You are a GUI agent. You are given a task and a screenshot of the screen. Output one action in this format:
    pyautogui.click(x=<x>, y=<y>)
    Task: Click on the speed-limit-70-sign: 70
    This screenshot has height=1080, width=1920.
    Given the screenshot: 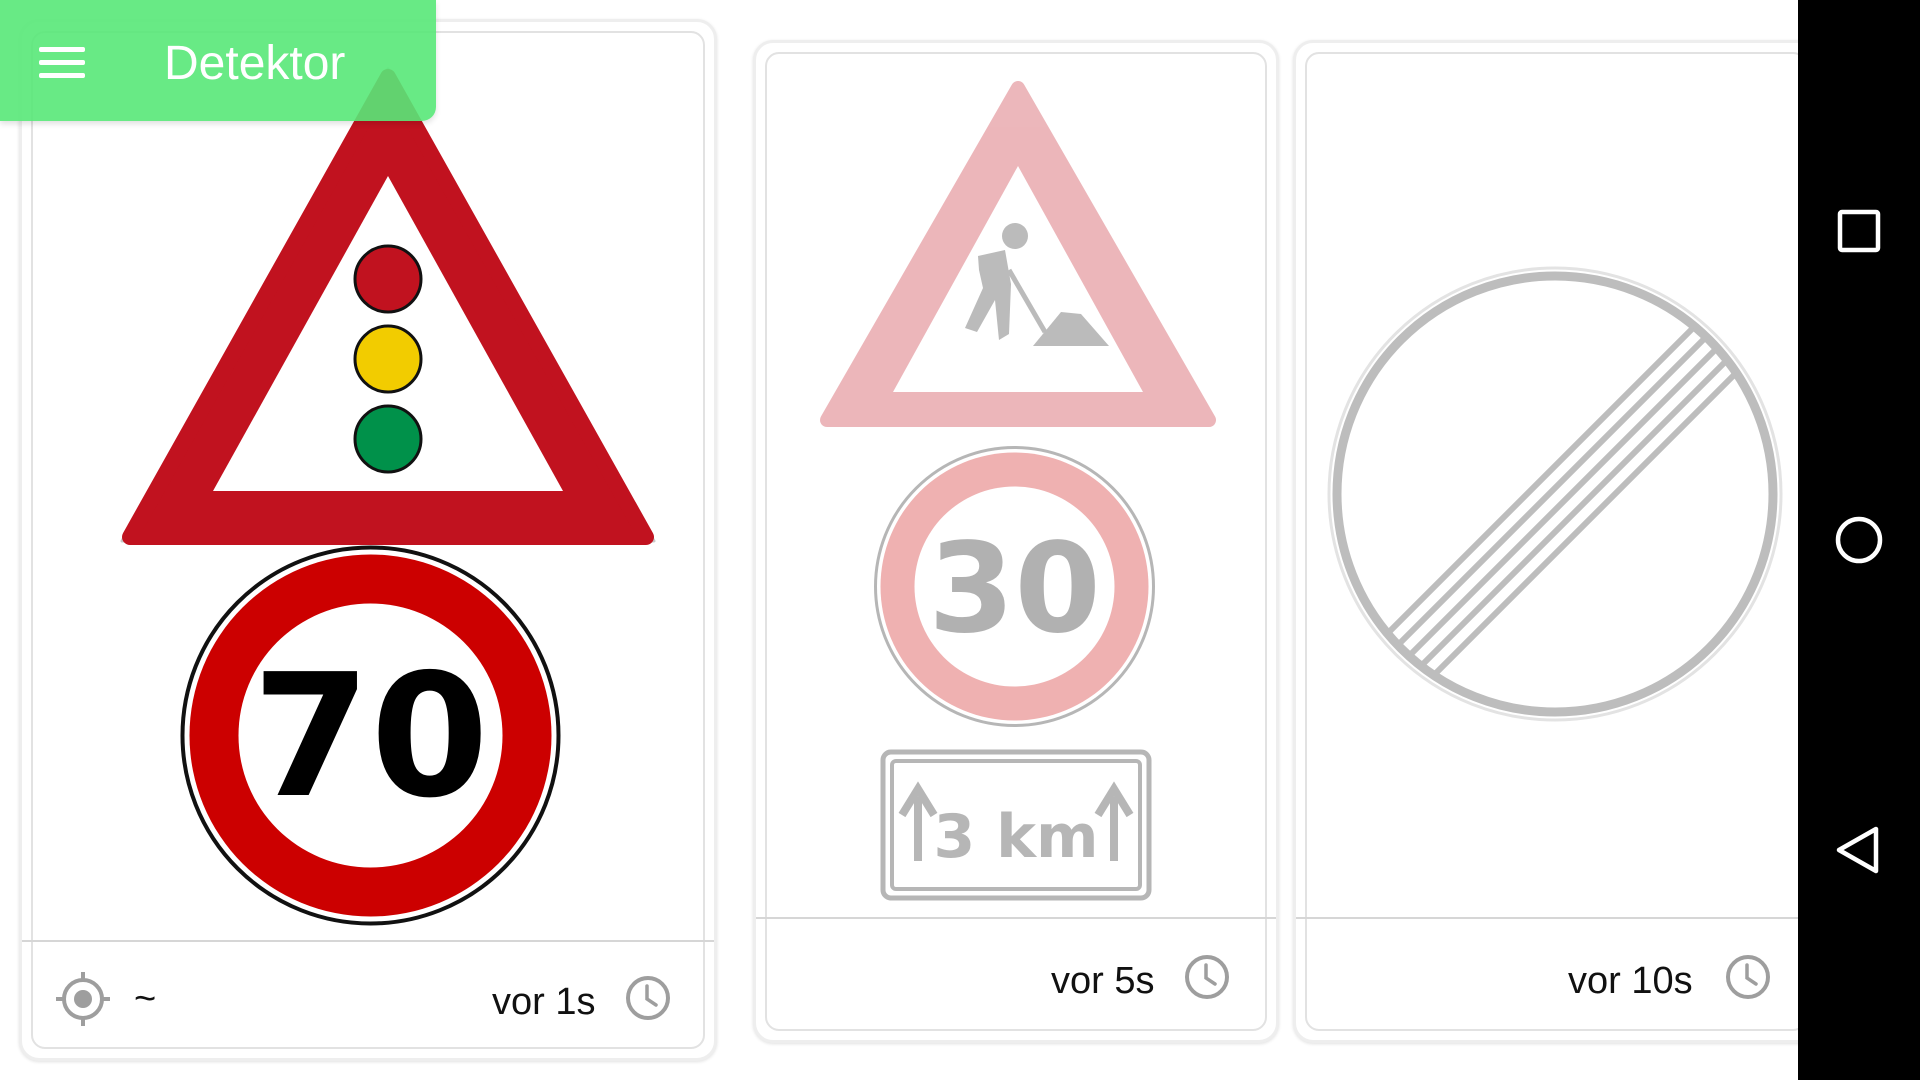 What is the action you would take?
    pyautogui.click(x=370, y=735)
    